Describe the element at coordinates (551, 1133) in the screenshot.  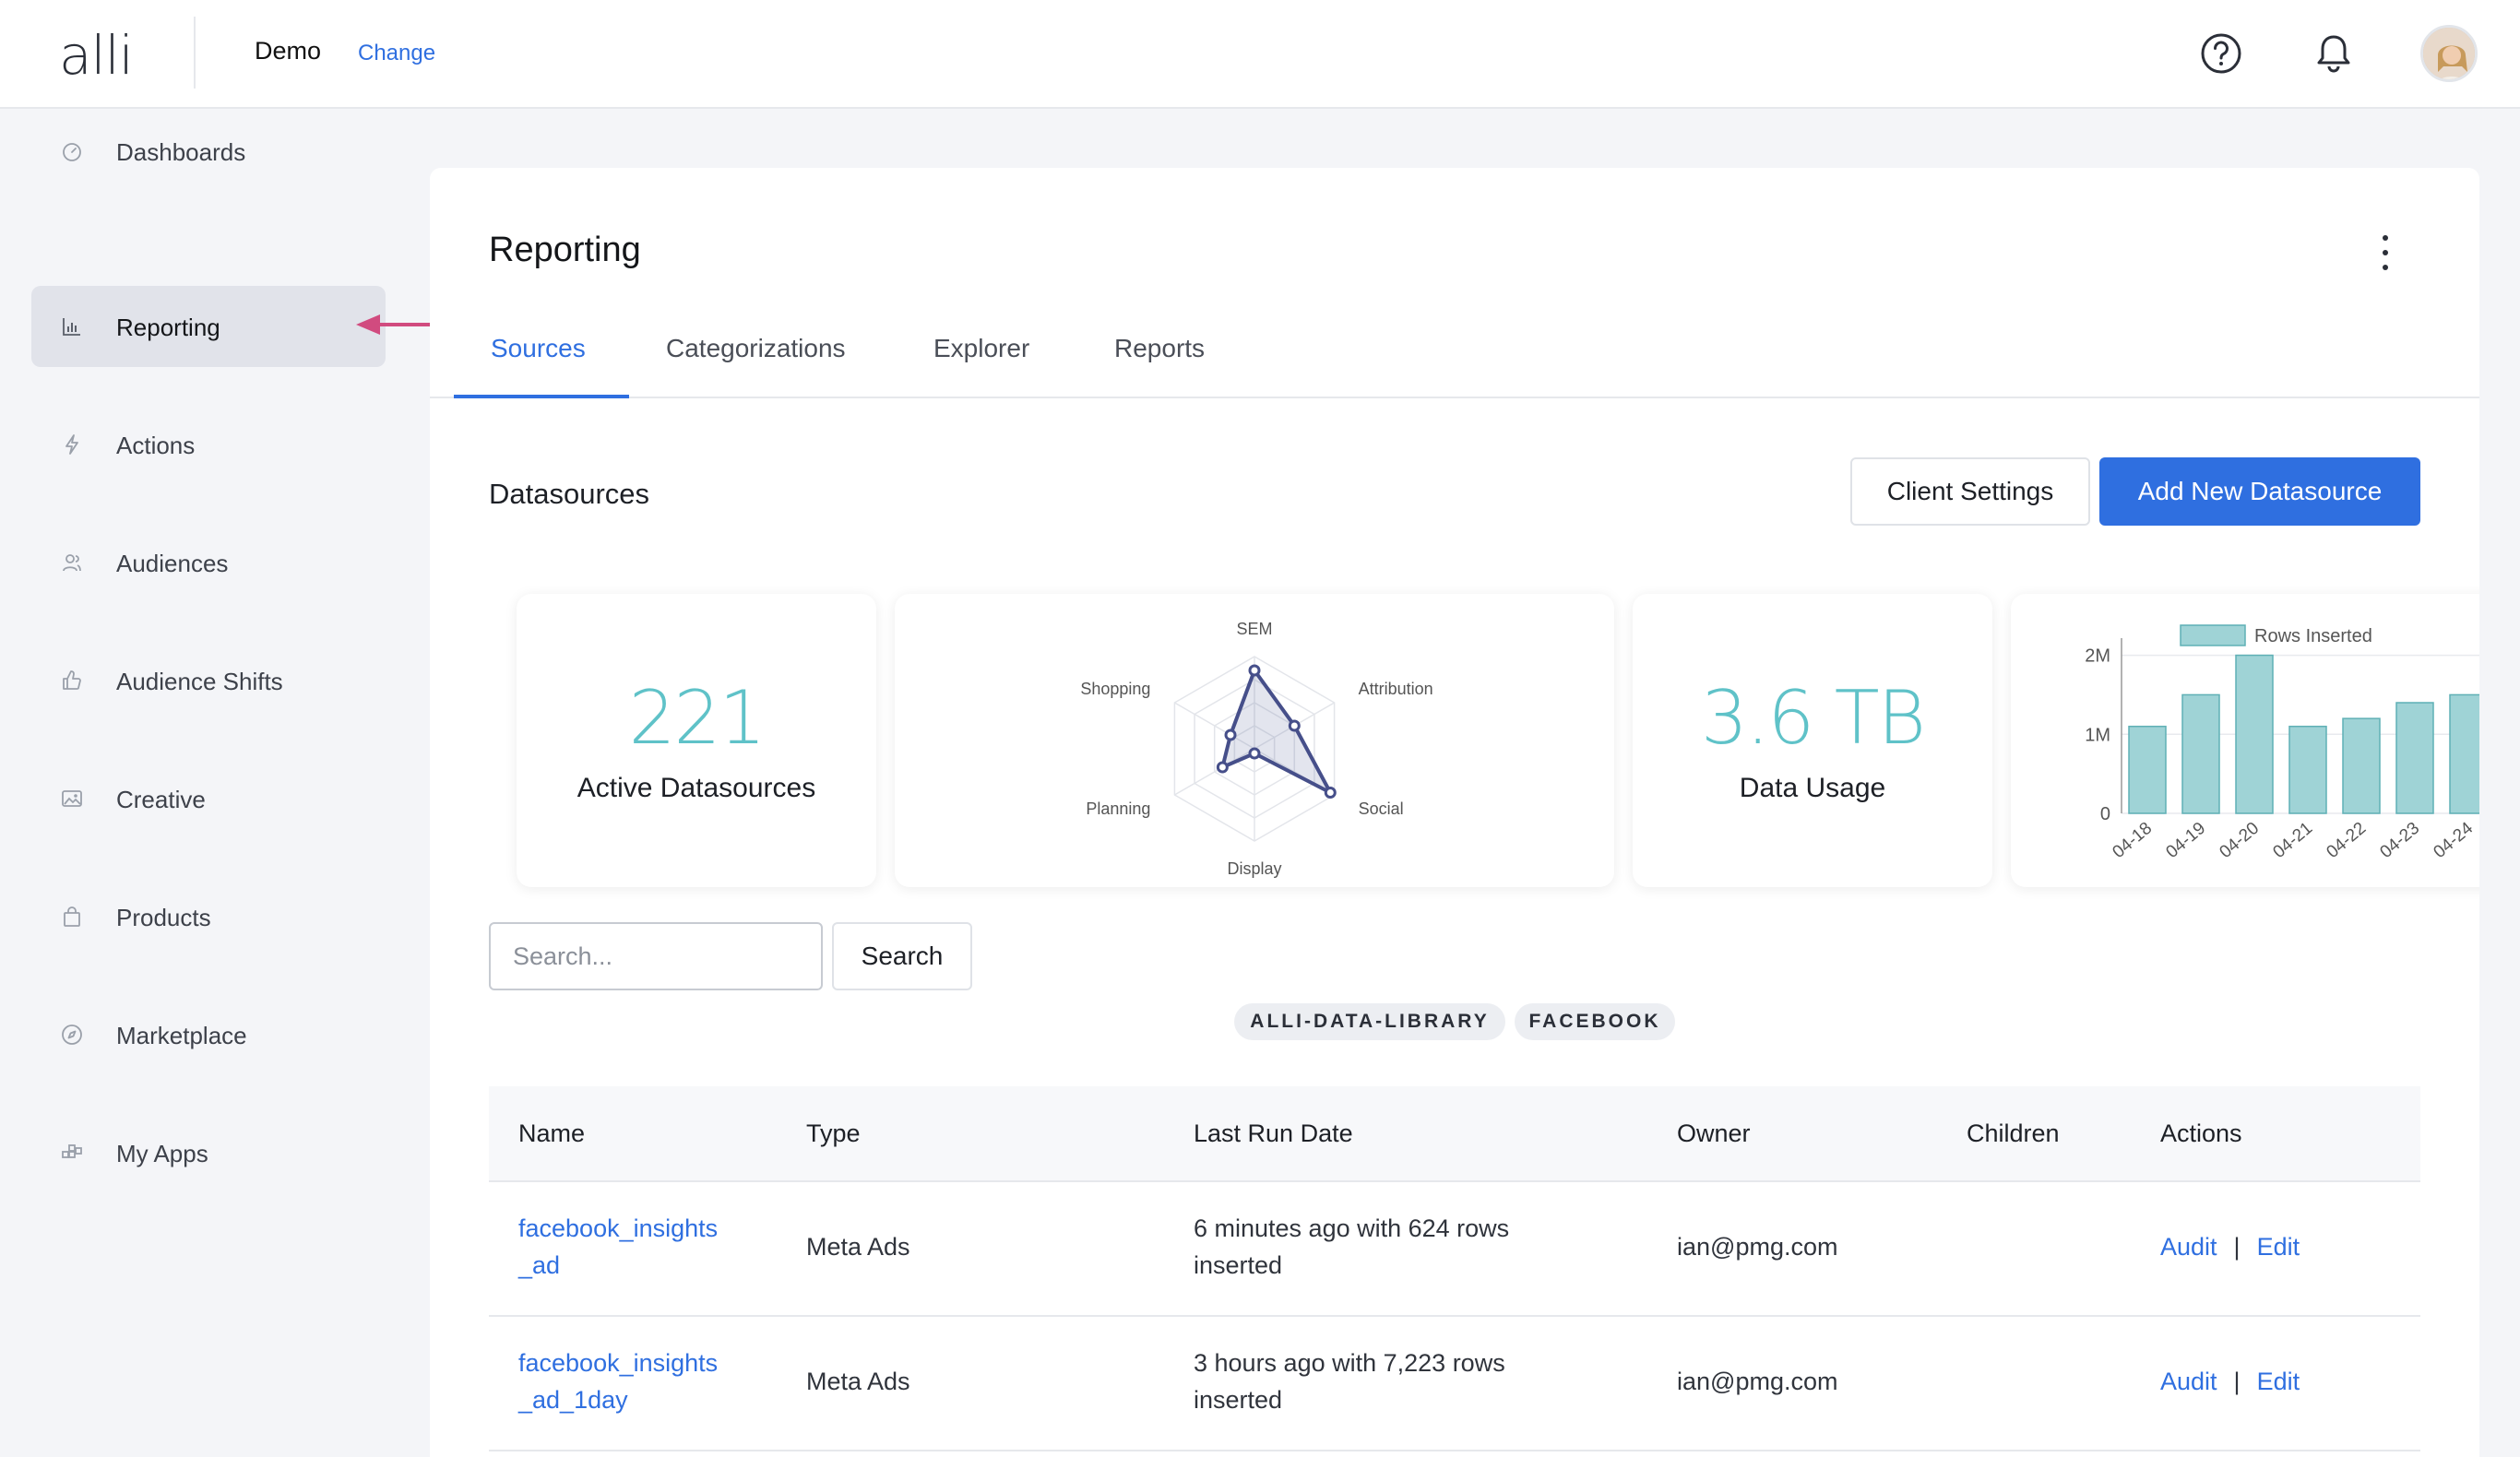
I see `column-header-name: Name` at that location.